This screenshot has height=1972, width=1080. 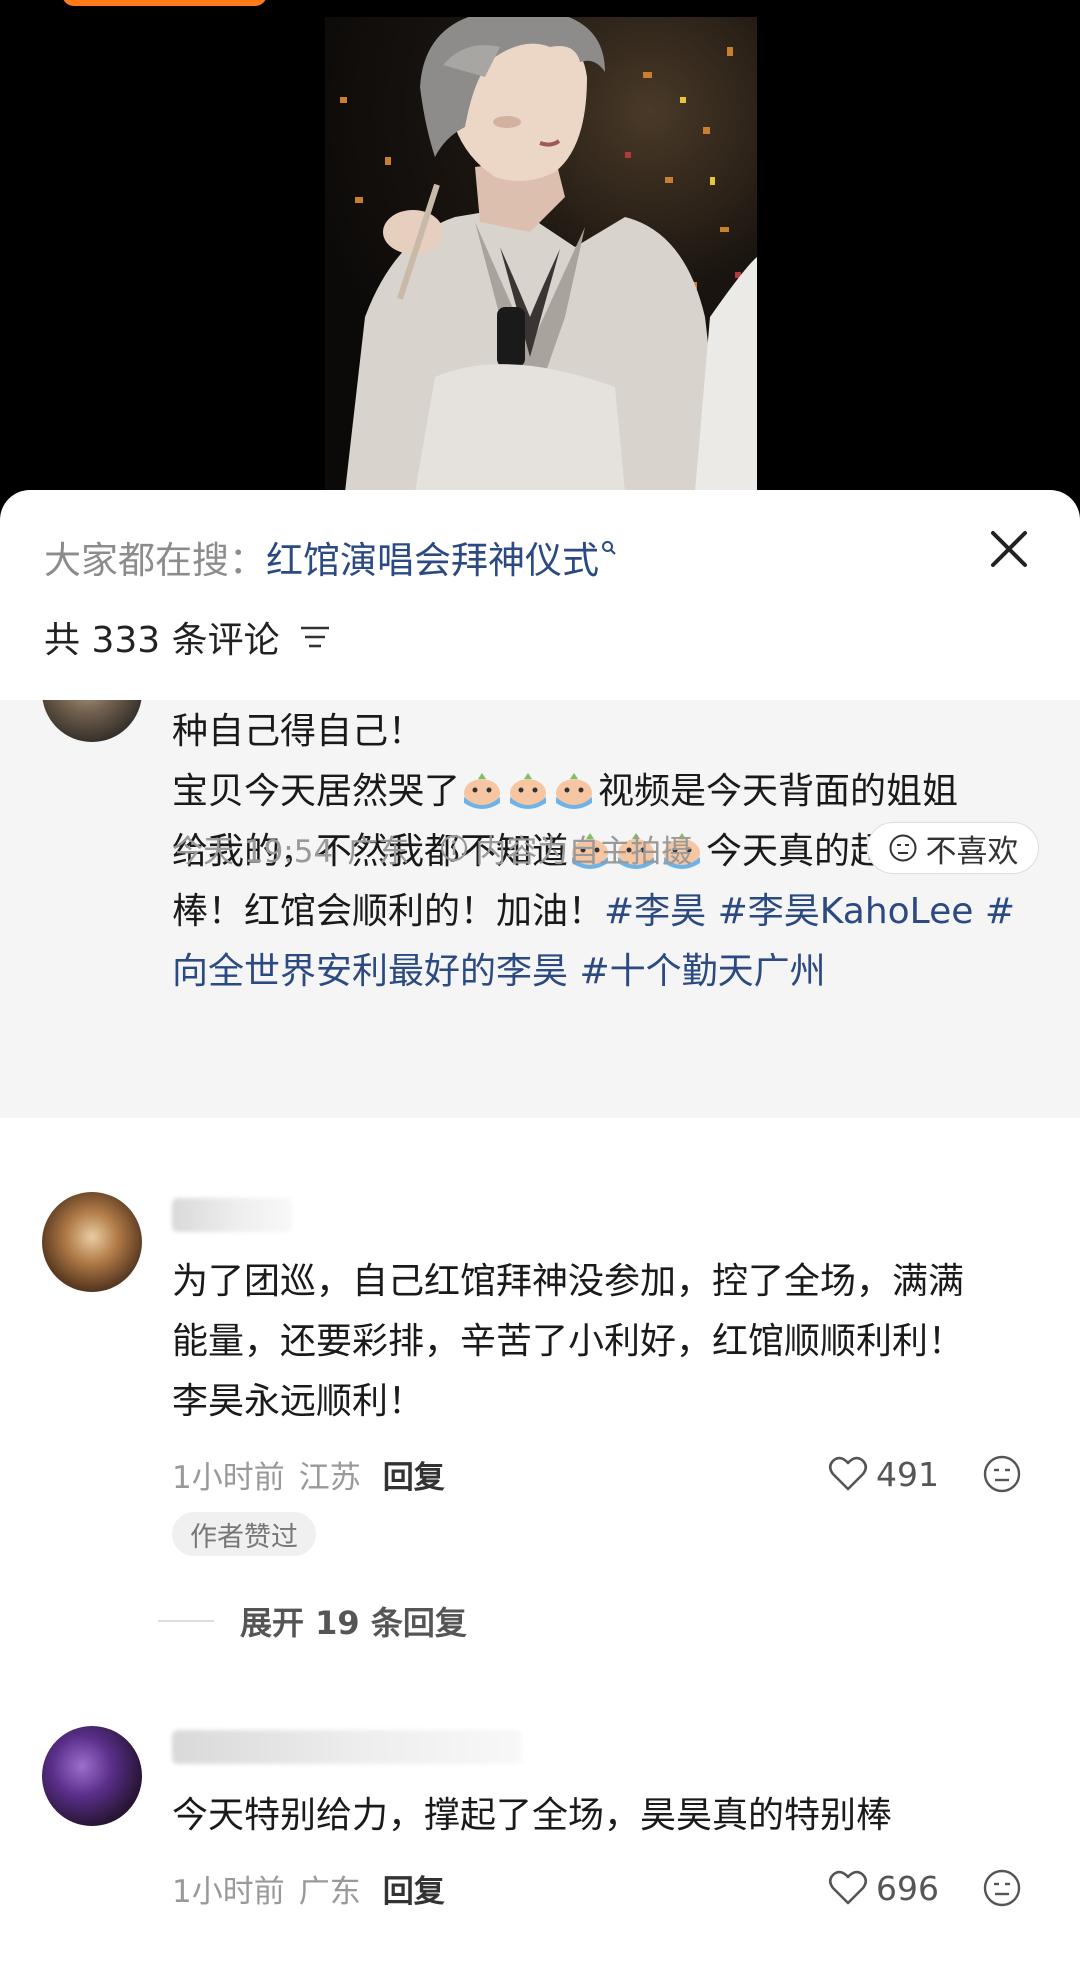 I want to click on content-notice: 内容为自主拍摄, so click(x=584, y=851).